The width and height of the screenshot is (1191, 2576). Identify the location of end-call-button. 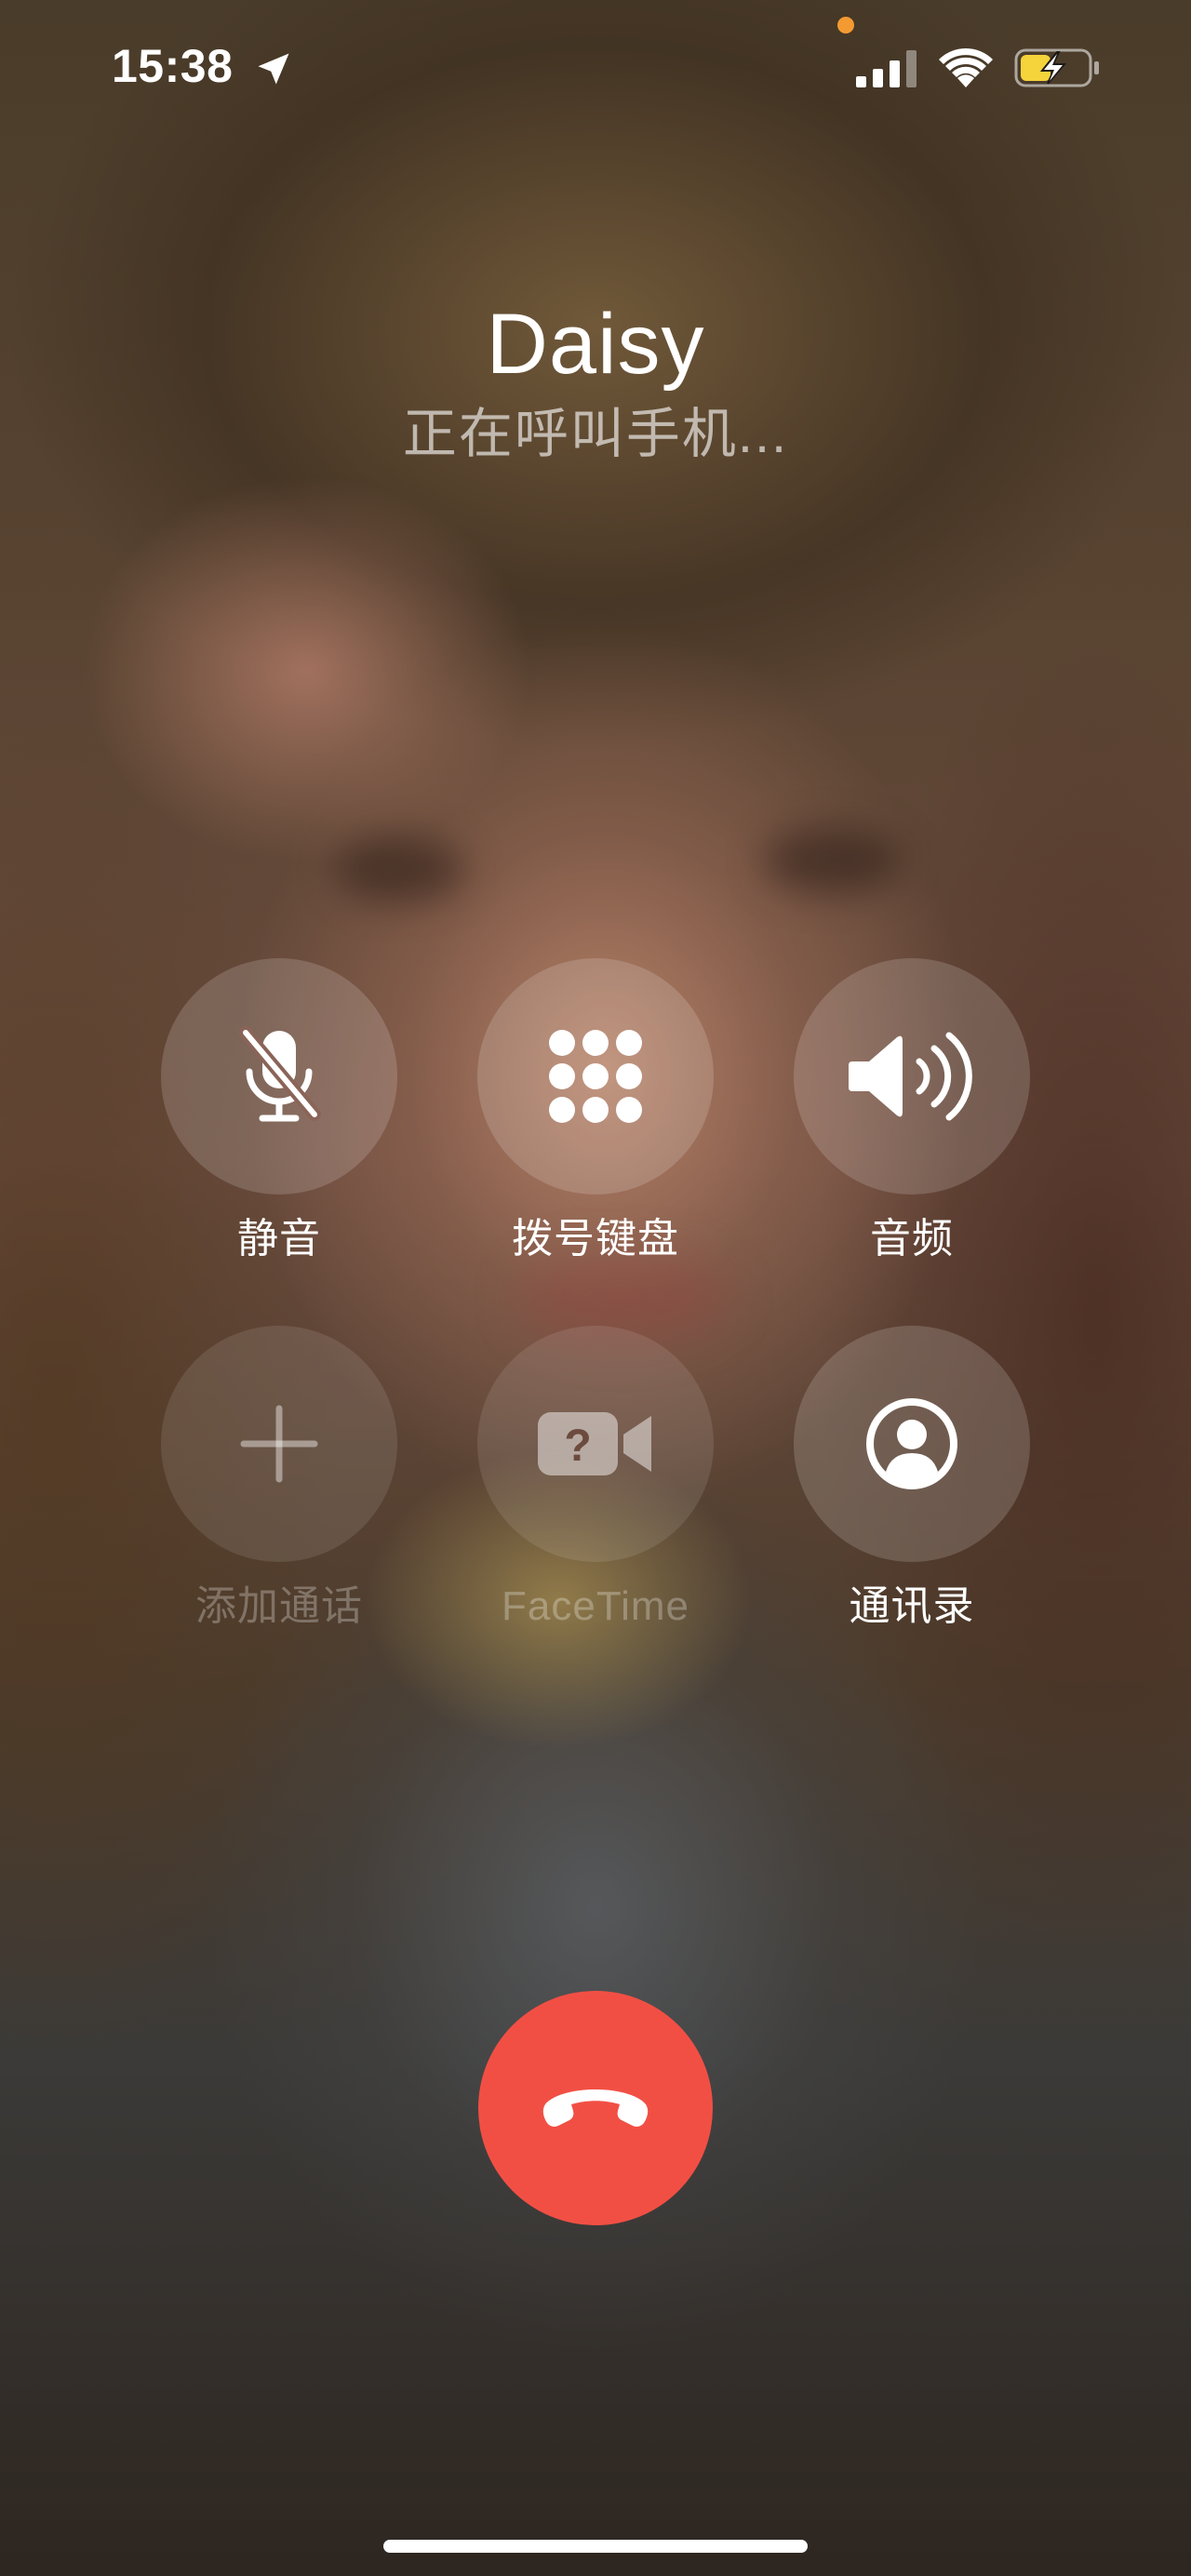
(595, 2108).